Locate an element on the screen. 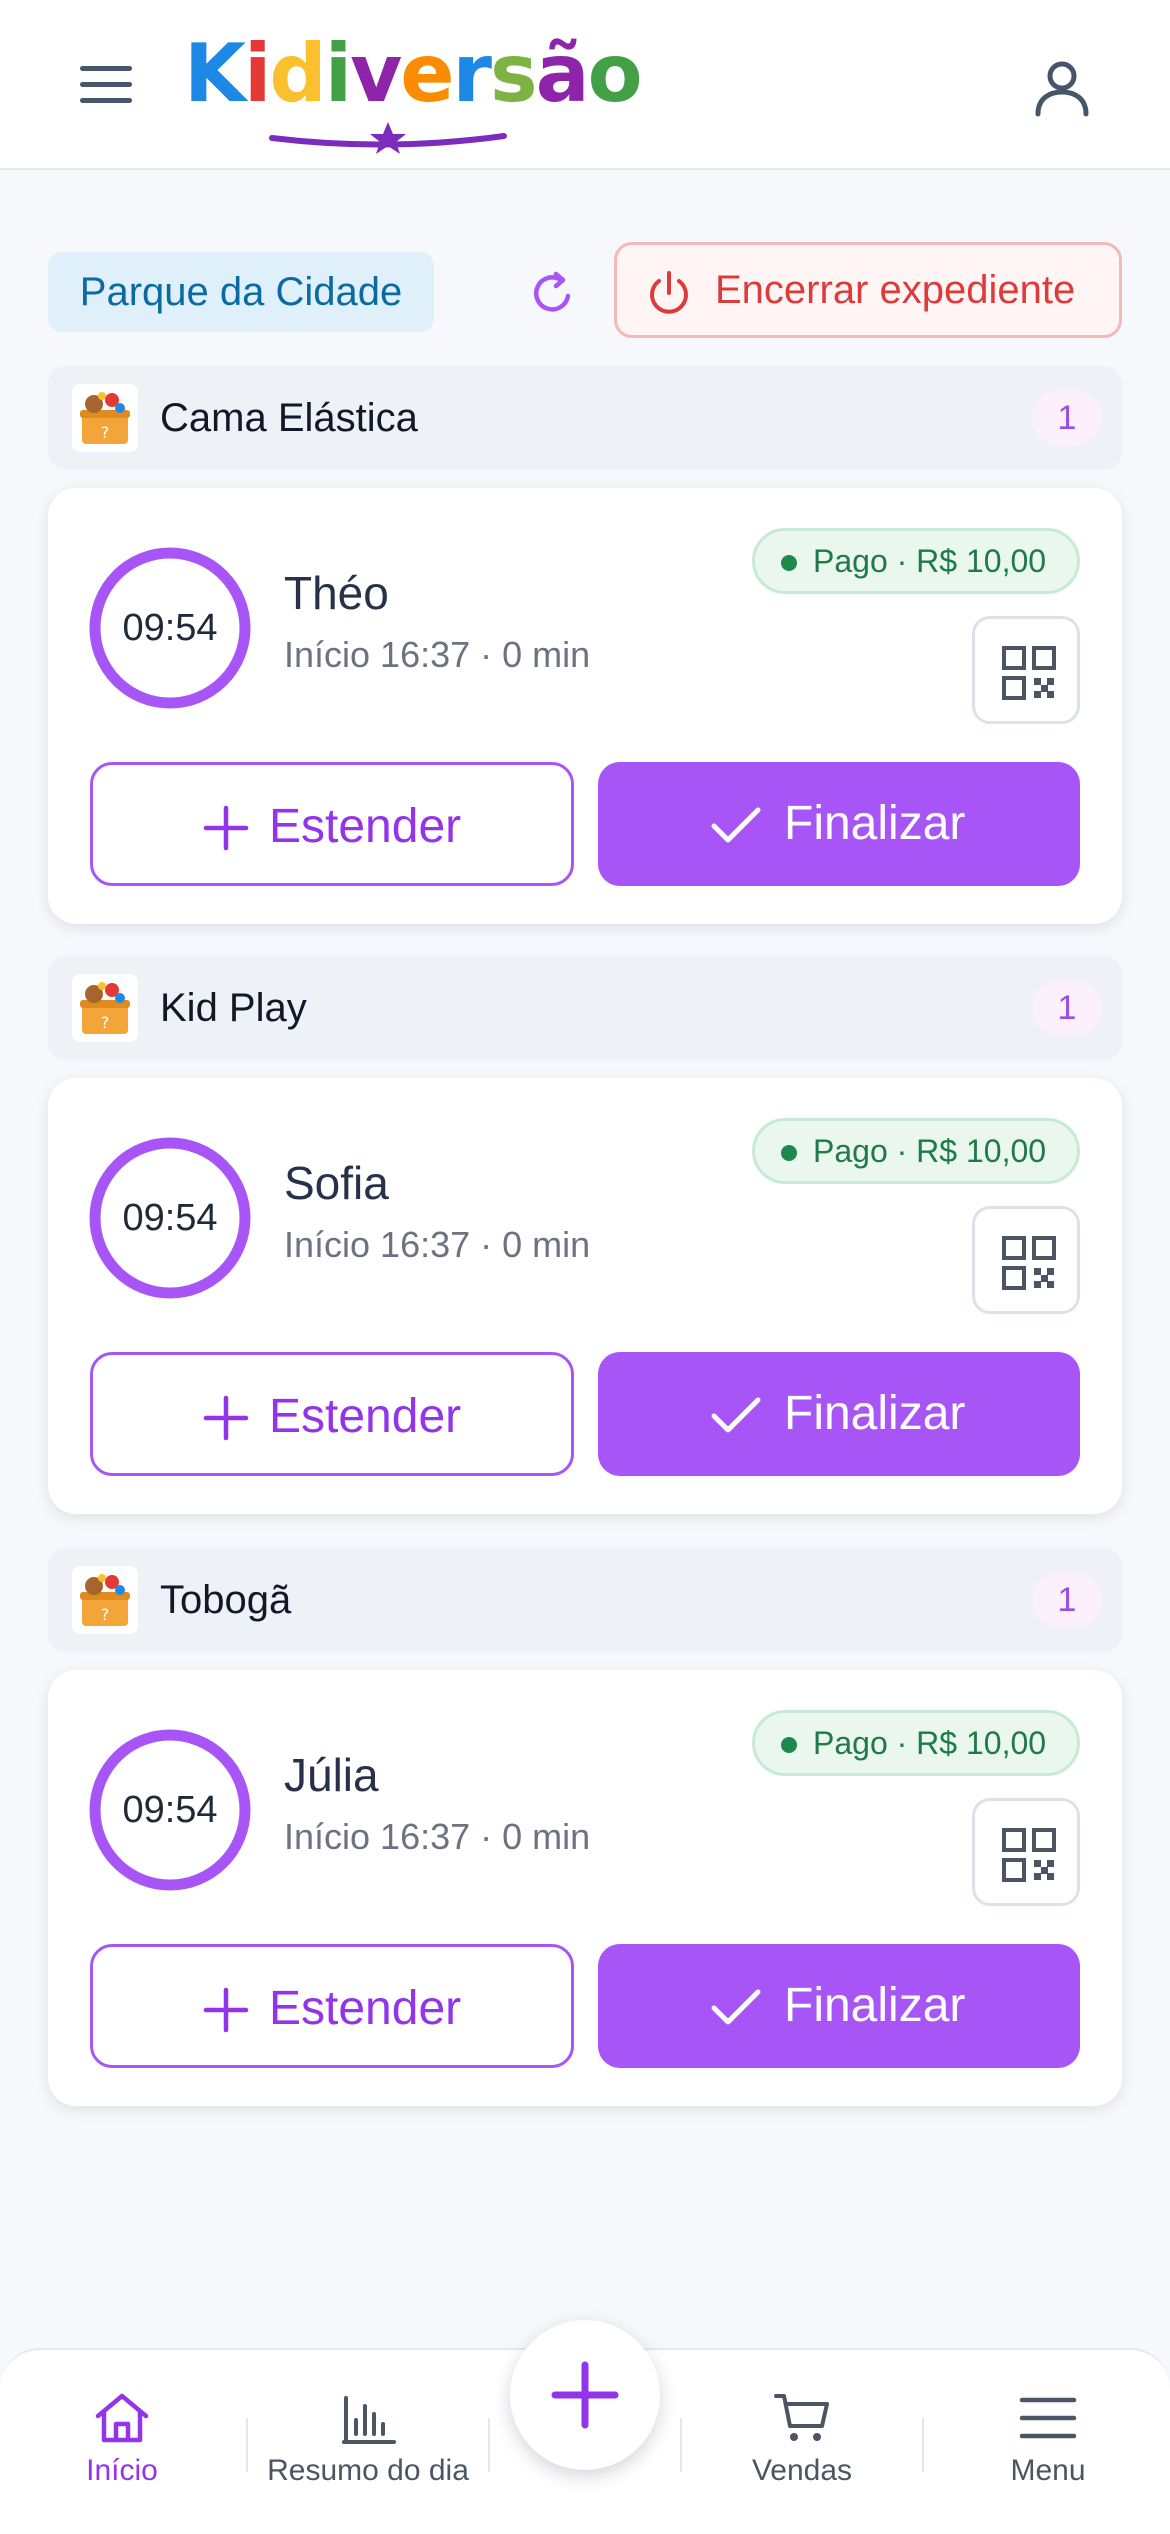 Image resolution: width=1170 pixels, height=2534 pixels. nav-item-resumo: Resumo do dia is located at coordinates (368, 2442).